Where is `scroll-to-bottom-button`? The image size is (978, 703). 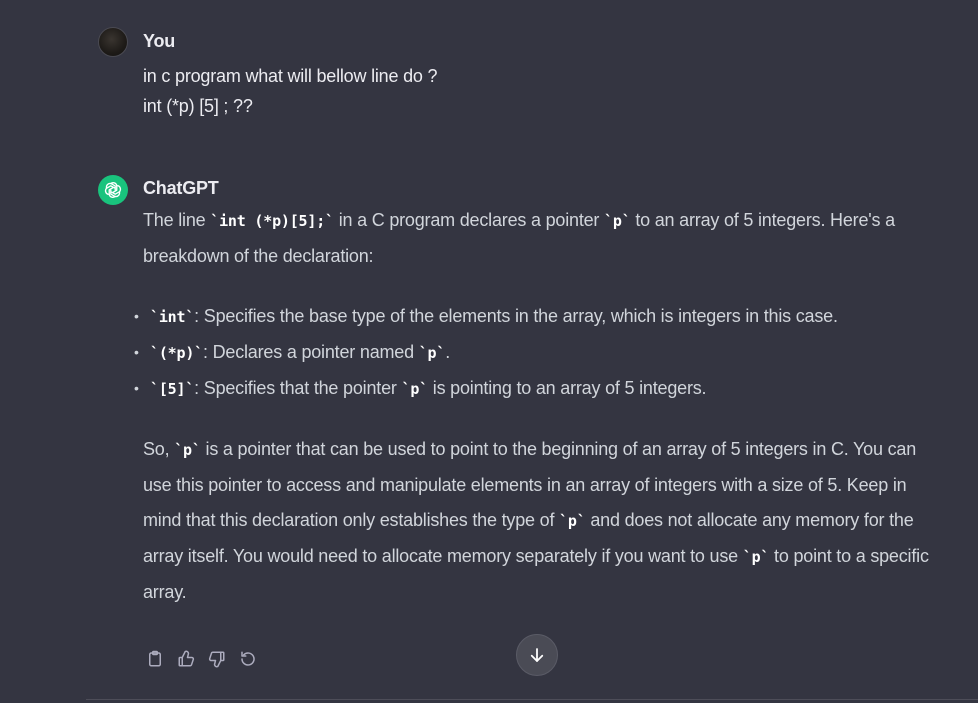
scroll-to-bottom-button is located at coordinates (537, 655).